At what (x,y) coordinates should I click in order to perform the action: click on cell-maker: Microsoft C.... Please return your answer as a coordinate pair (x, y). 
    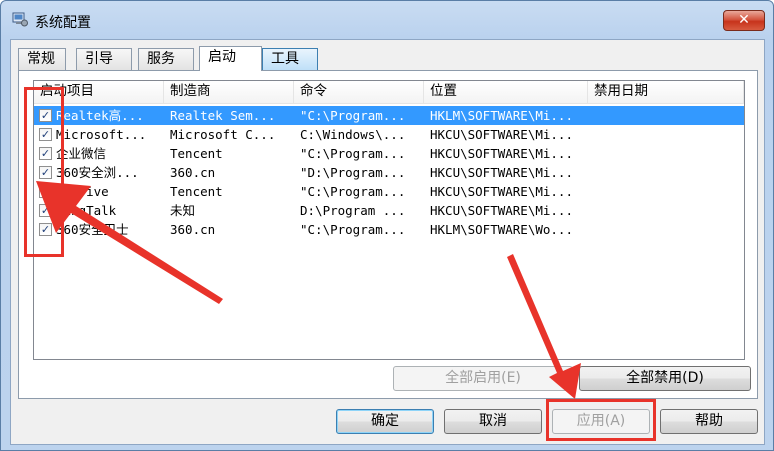
    Looking at the image, I should click on (223, 134).